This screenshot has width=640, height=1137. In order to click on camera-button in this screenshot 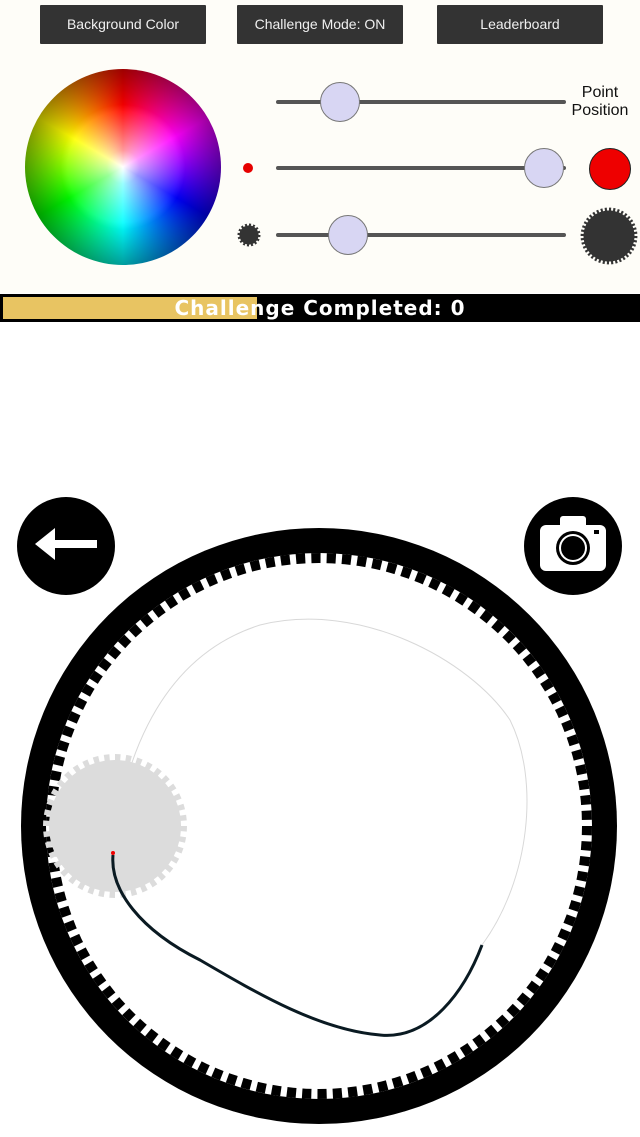, I will do `click(573, 546)`.